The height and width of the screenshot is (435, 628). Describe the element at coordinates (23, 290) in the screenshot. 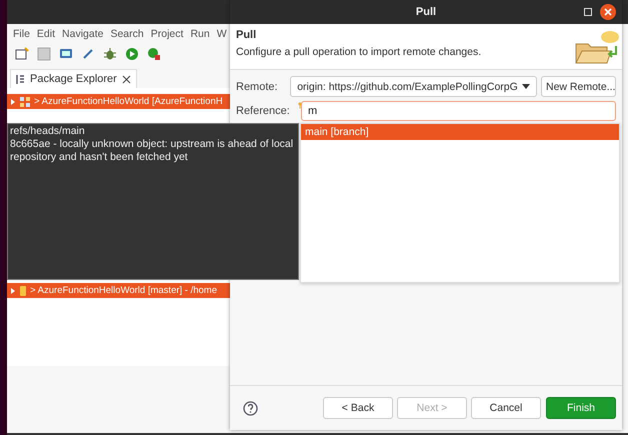

I see `repository-icon` at that location.